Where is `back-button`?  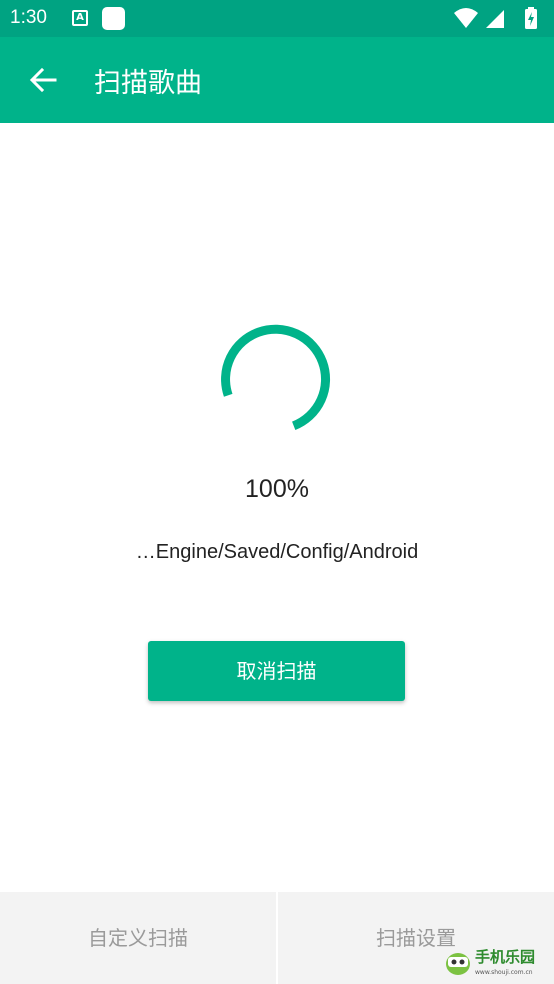
back-button is located at coordinates (43, 80).